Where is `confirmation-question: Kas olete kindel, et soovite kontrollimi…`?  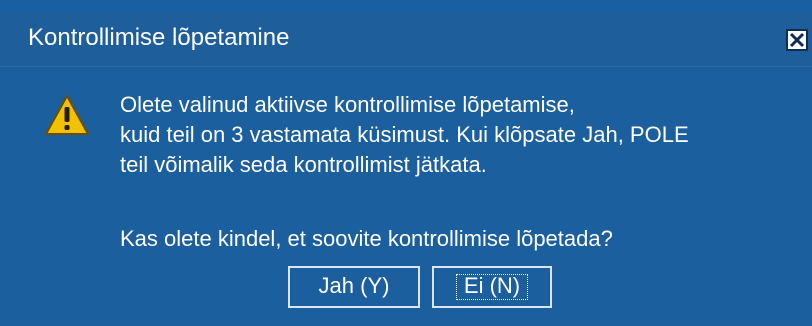
confirmation-question: Kas olete kindel, et soovite kontrollimi… is located at coordinates (366, 238).